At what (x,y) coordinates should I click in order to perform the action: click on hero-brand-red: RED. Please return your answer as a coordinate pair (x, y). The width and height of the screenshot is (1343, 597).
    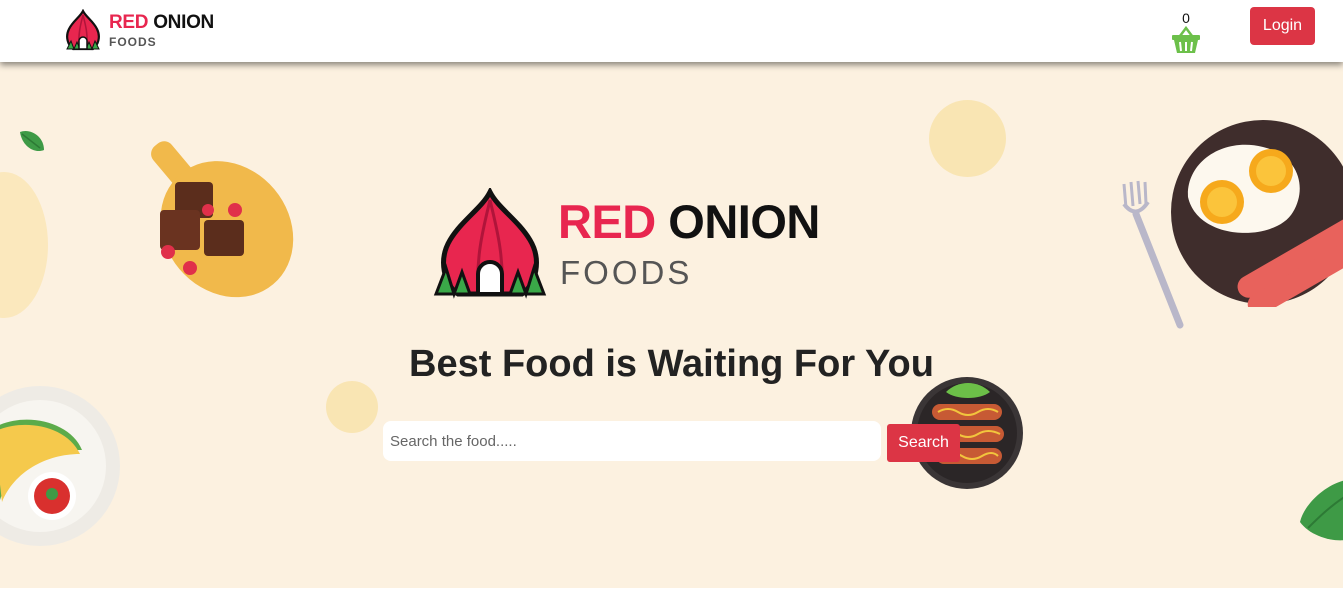
    Looking at the image, I should click on (607, 221).